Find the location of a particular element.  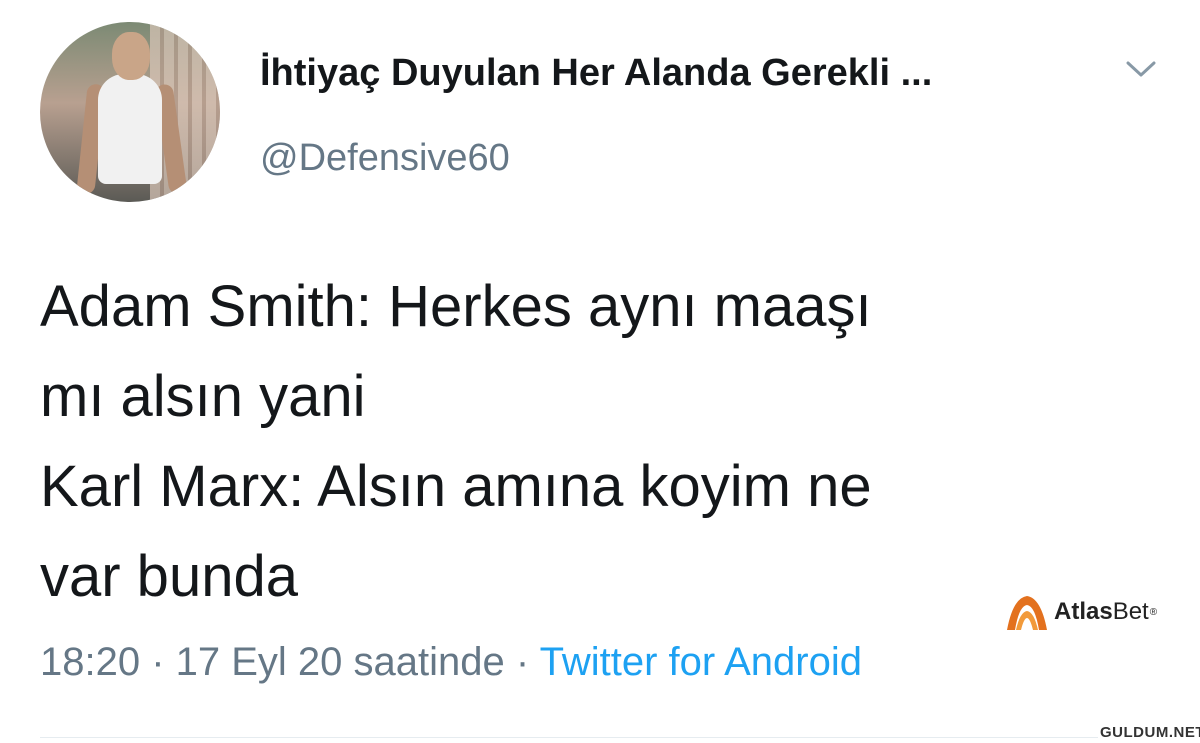

avatar-tank-top is located at coordinates (130, 129).